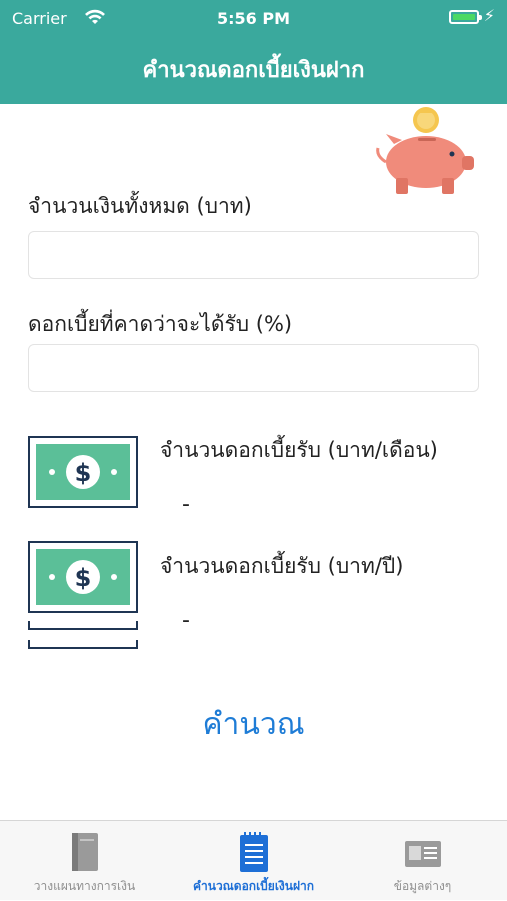 This screenshot has width=507, height=901. I want to click on amount-label: จำนวนเงินทั้งหมด (บาท), so click(140, 206).